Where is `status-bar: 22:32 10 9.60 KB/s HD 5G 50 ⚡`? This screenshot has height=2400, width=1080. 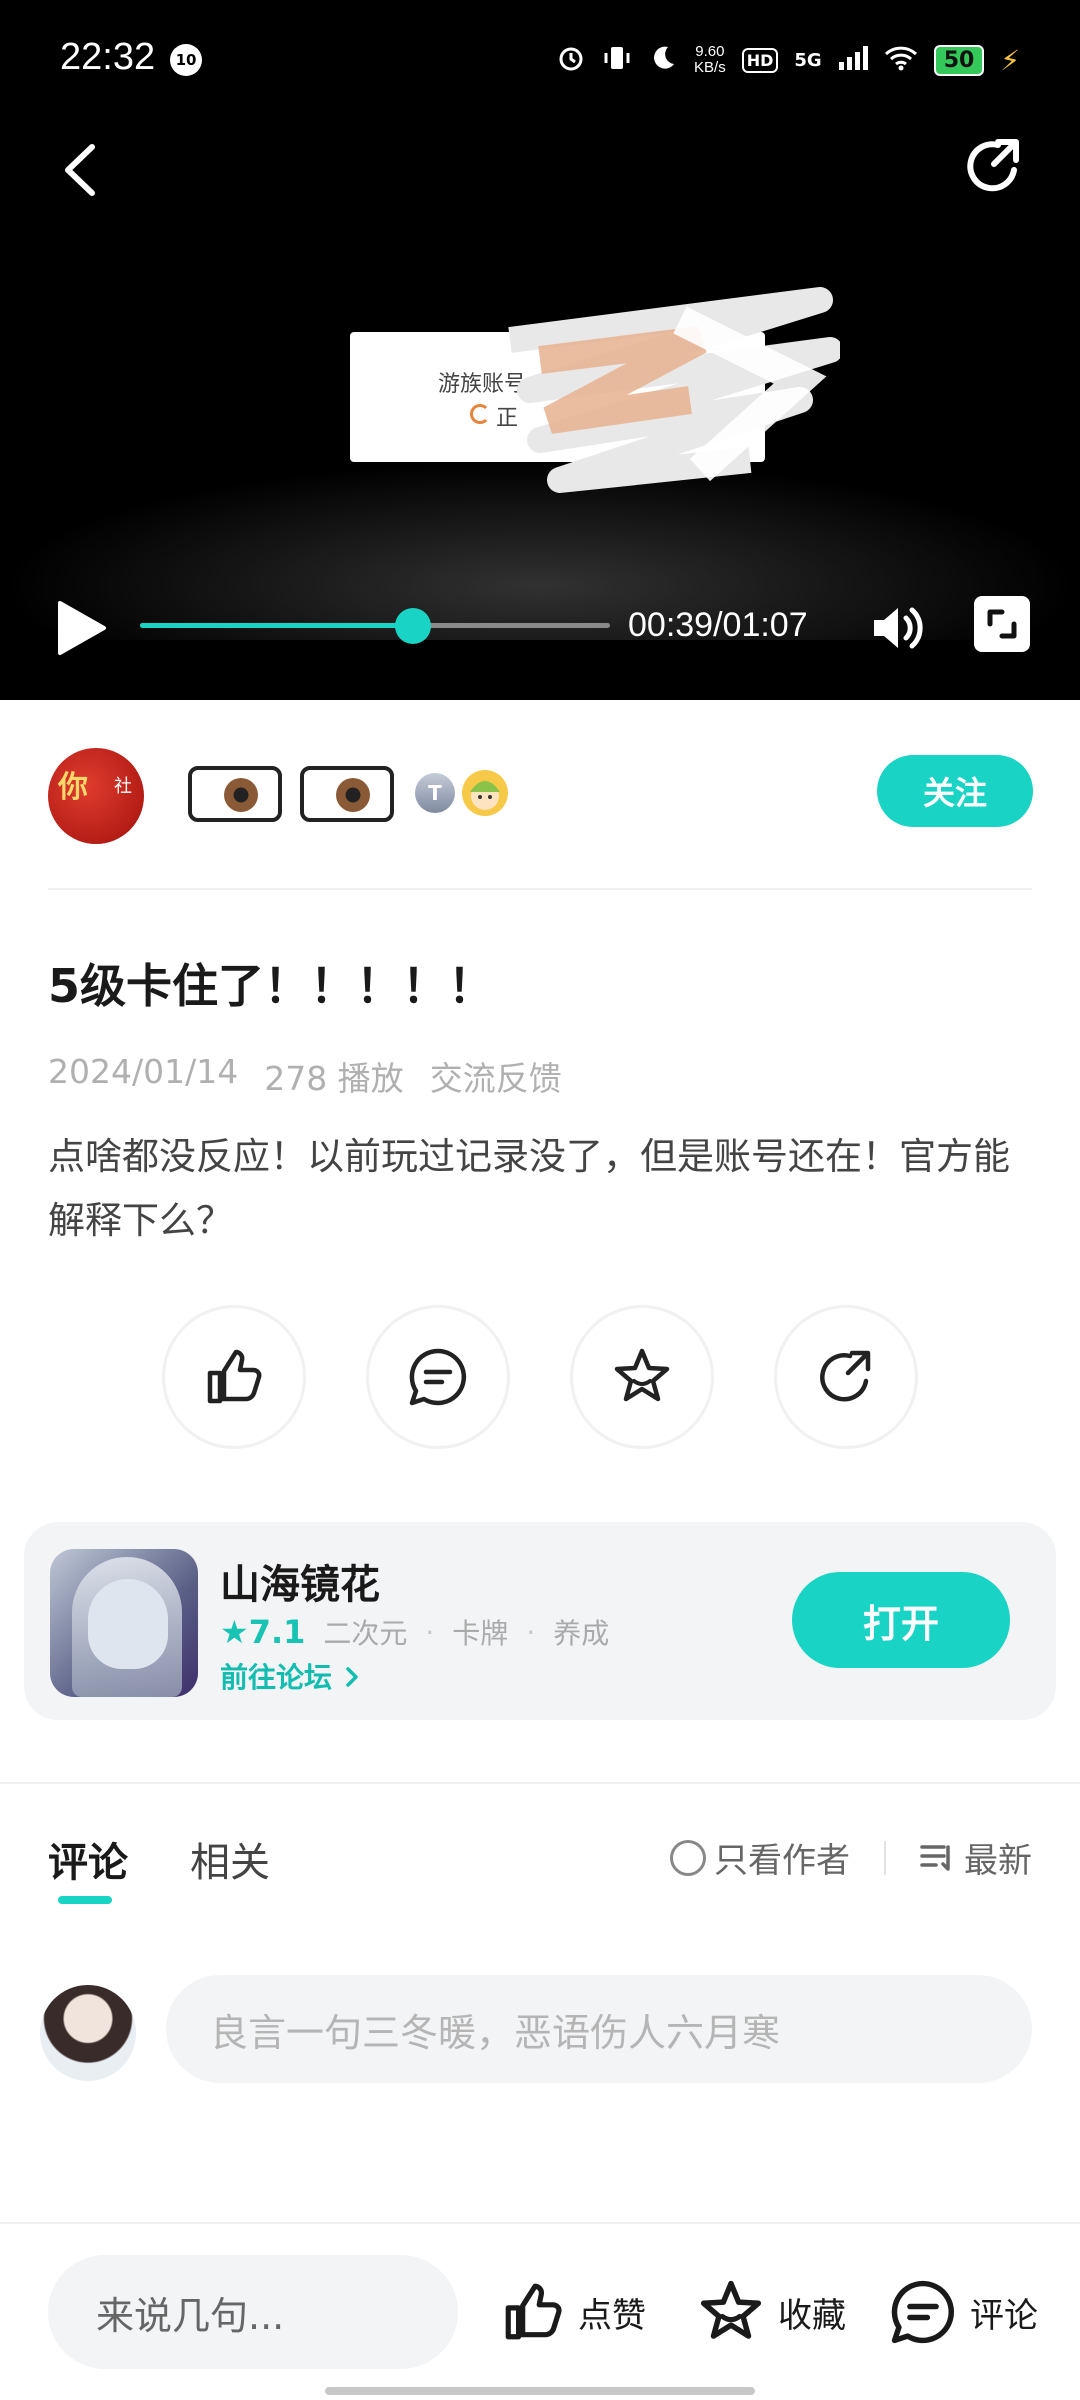
status-bar: 22:32 10 9.60 KB/s HD 5G 50 ⚡ is located at coordinates (540, 60).